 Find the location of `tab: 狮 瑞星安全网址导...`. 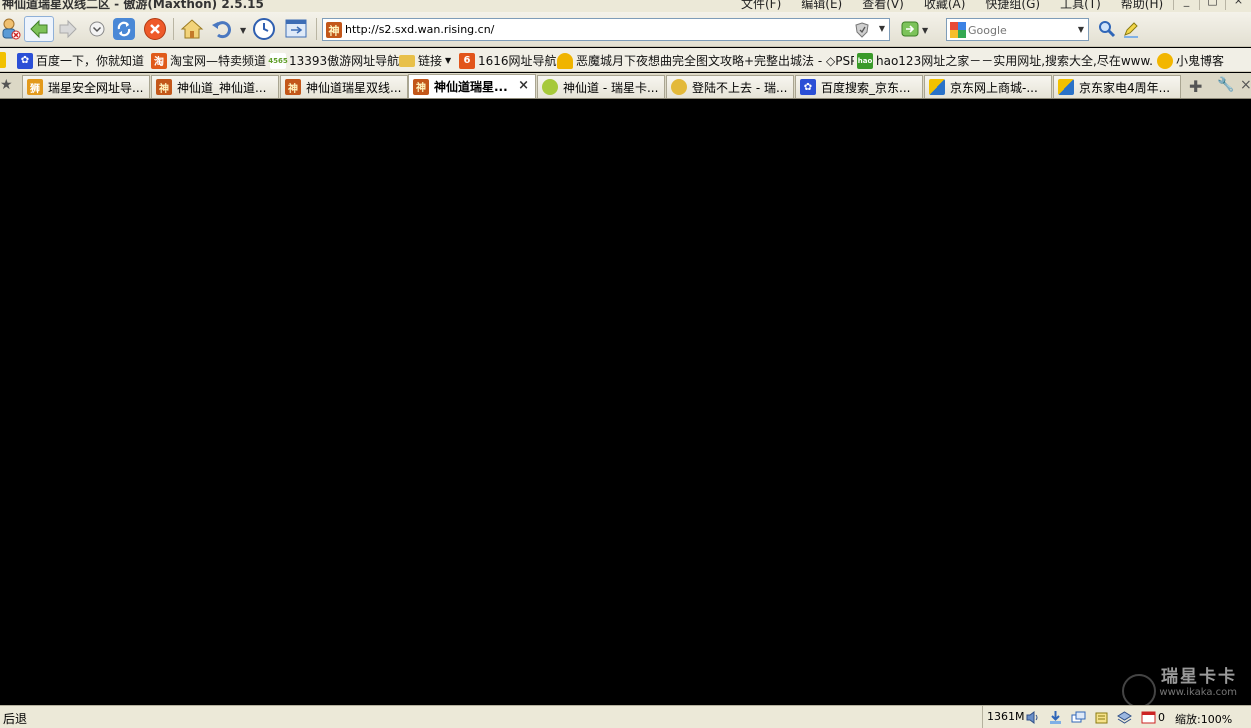

tab: 狮 瑞星安全网址导... is located at coordinates (86, 86).